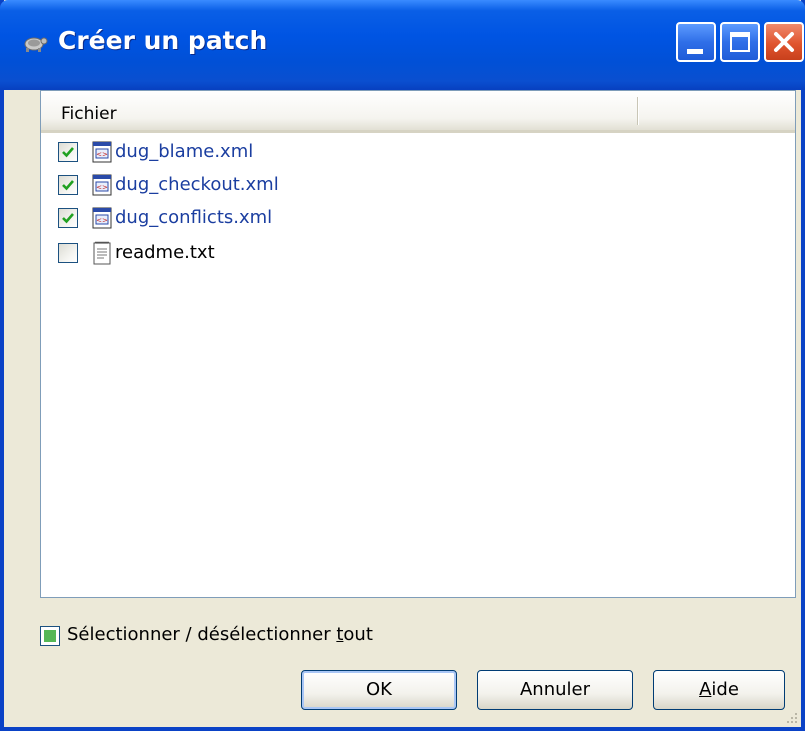 The width and height of the screenshot is (805, 731). What do you see at coordinates (102, 253) in the screenshot?
I see `text-file-icon` at bounding box center [102, 253].